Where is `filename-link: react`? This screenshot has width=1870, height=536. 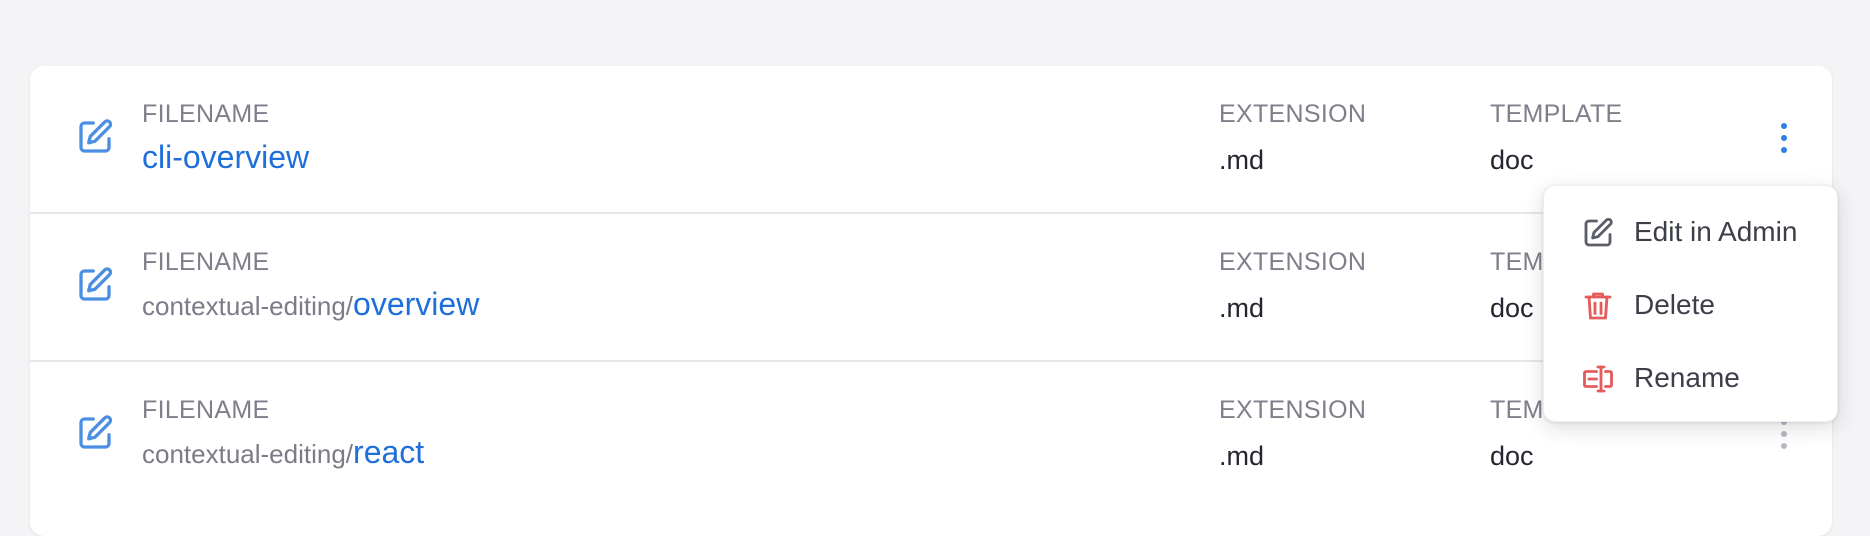
filename-link: react is located at coordinates (388, 452).